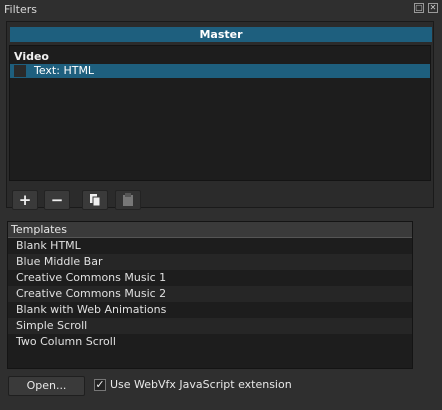  What do you see at coordinates (419, 8) in the screenshot?
I see `float-icon: ▢` at bounding box center [419, 8].